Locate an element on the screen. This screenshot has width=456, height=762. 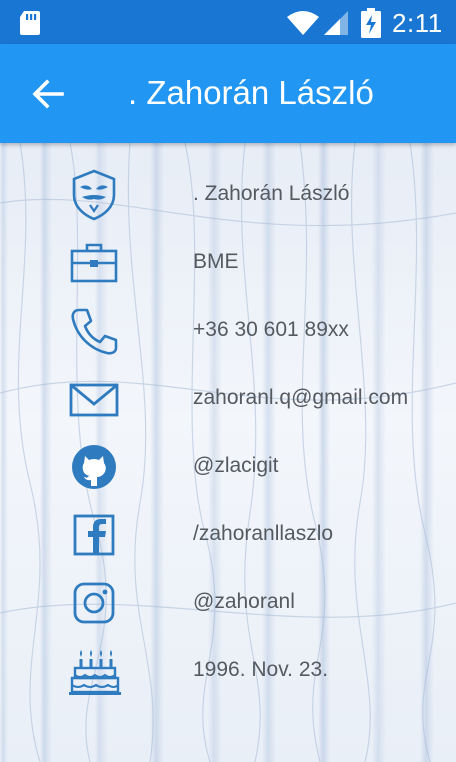
profile-label: @zlacigit is located at coordinates (236, 465).